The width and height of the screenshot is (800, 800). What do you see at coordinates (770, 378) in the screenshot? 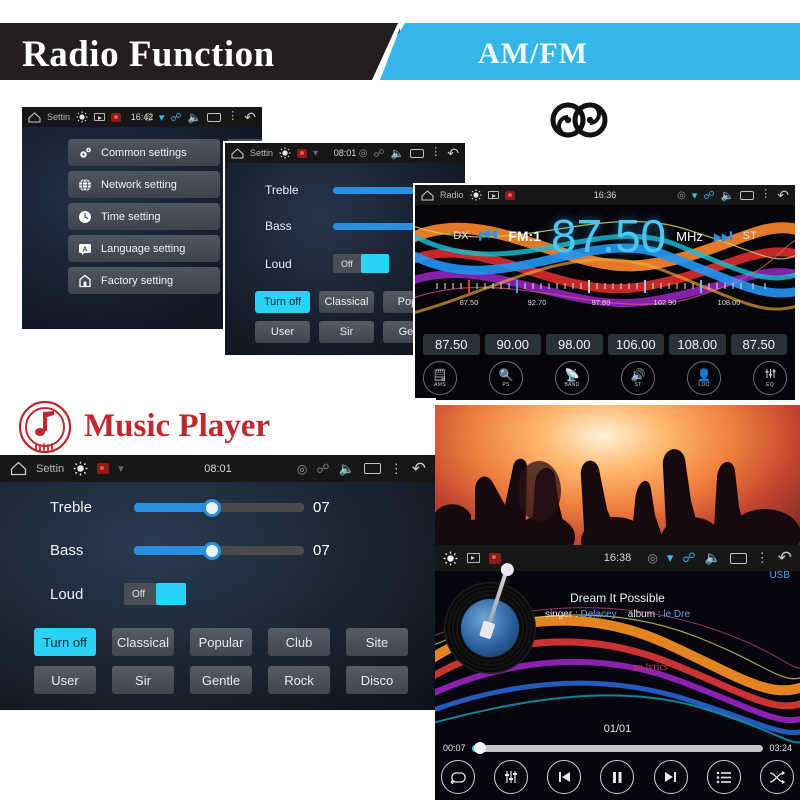
I see `eq-button: EQ` at bounding box center [770, 378].